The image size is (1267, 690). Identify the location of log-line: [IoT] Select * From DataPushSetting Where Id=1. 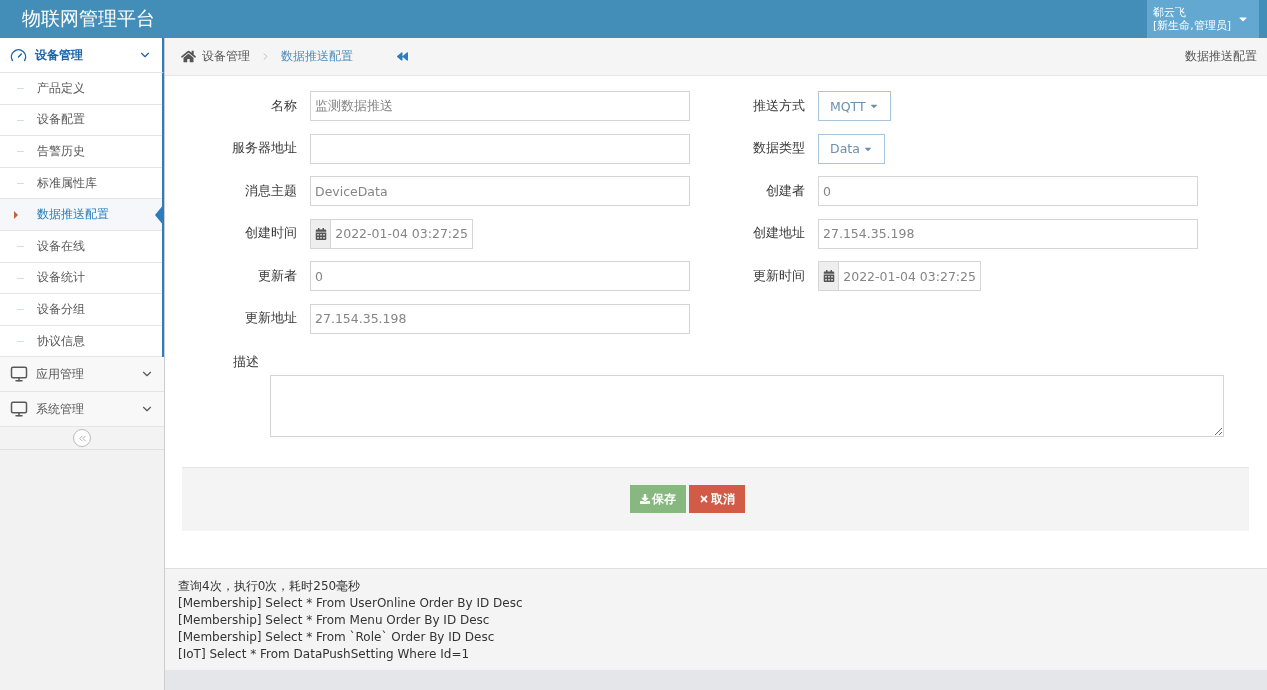
(324, 654).